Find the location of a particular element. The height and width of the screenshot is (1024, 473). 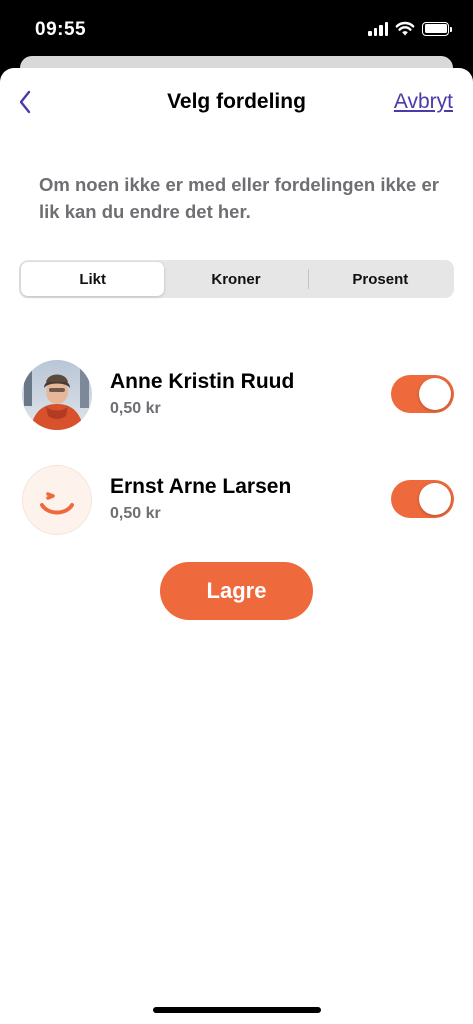

status-time: 09:55 is located at coordinates (61, 29).